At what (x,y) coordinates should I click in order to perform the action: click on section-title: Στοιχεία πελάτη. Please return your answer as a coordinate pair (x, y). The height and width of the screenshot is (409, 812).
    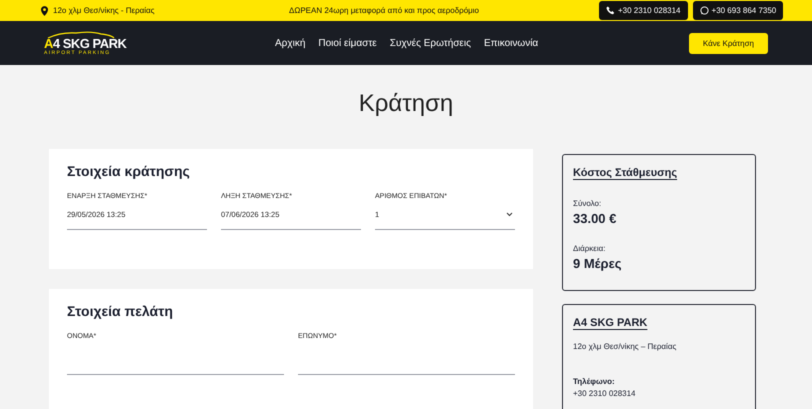
    Looking at the image, I should click on (120, 311).